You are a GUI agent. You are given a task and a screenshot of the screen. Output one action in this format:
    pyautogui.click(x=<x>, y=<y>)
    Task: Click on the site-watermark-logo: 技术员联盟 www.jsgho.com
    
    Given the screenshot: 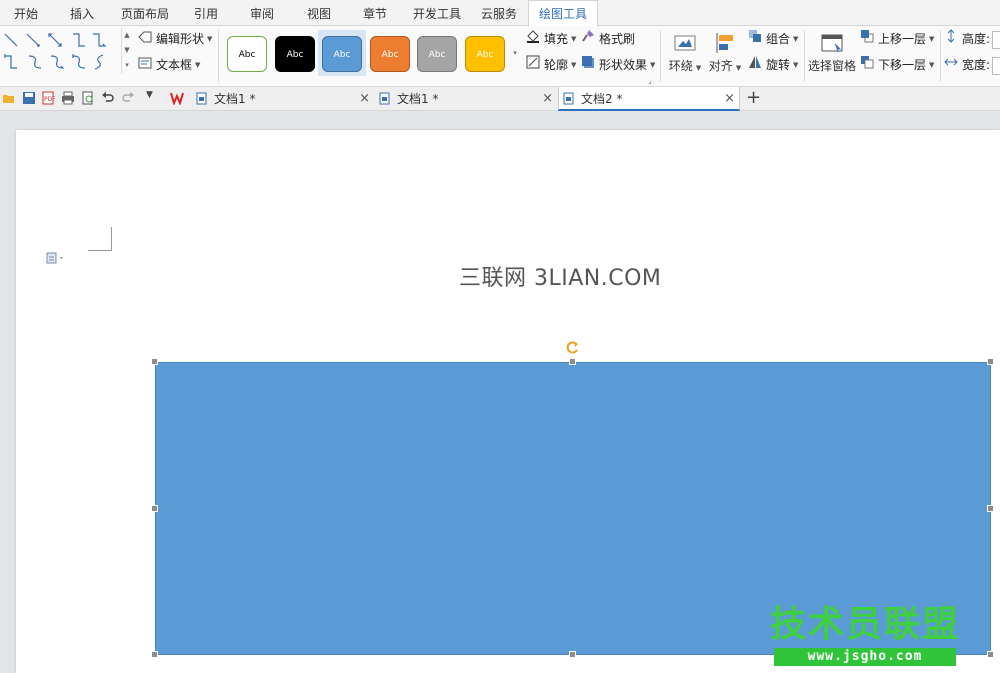 What is the action you would take?
    pyautogui.click(x=865, y=636)
    